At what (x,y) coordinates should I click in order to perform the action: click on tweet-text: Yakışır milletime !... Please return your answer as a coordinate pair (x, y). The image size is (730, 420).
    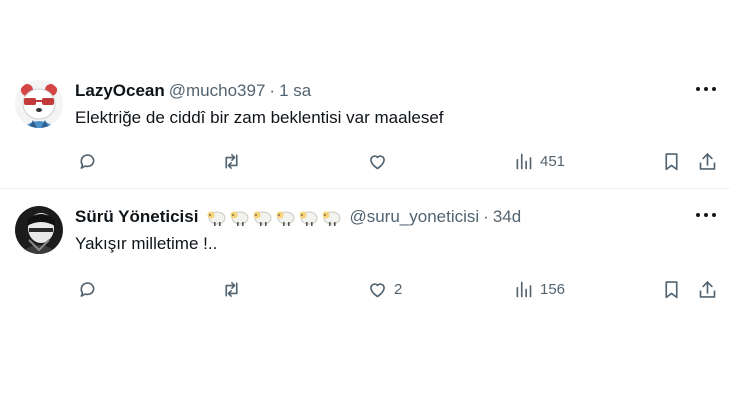
    Looking at the image, I should click on (146, 243).